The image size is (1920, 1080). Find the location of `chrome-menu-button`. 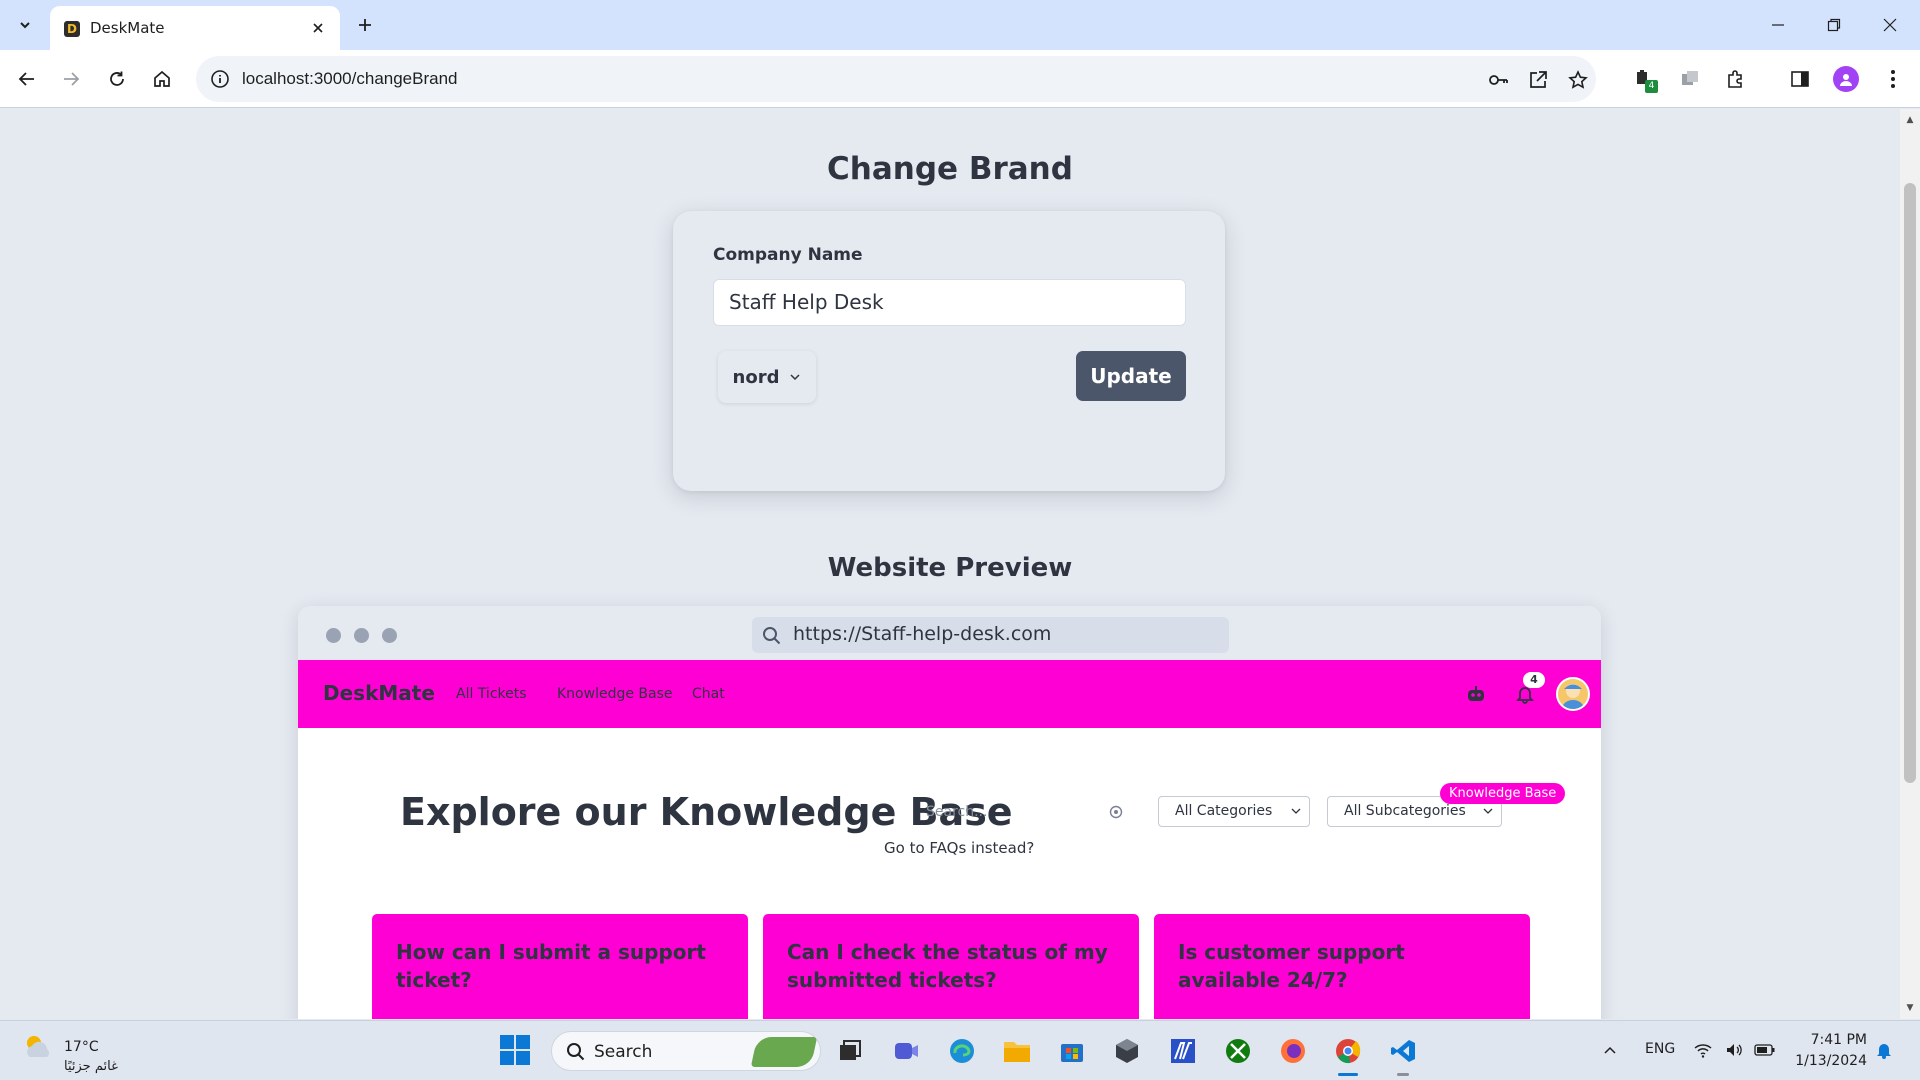

chrome-menu-button is located at coordinates (1893, 79).